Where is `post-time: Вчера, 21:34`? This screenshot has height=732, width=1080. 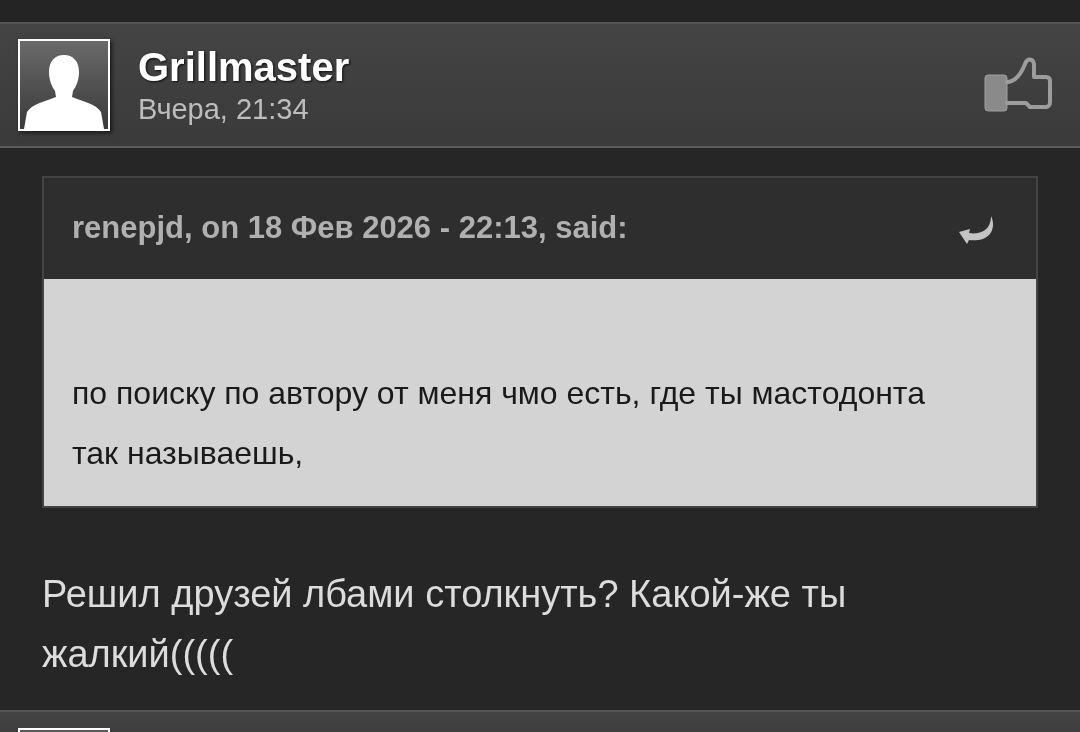
post-time: Вчера, 21:34 is located at coordinates (224, 109).